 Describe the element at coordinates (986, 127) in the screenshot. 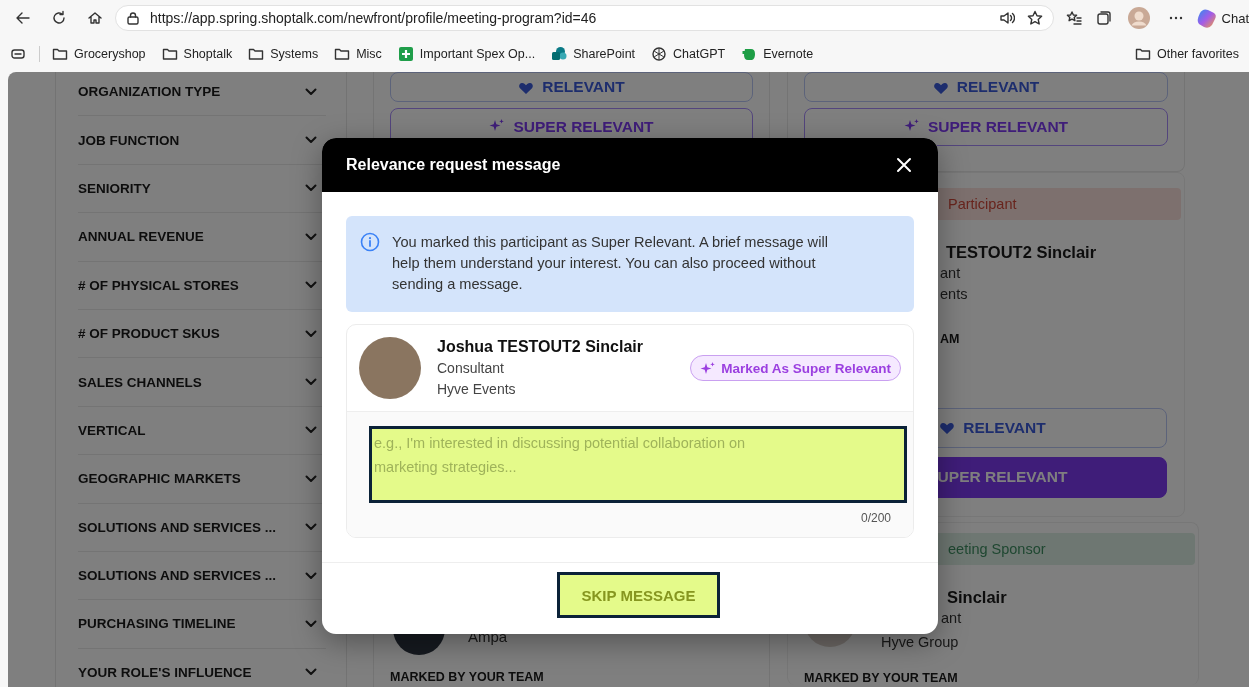

I see `super-relevant-button: SUPER RELEVANT` at that location.